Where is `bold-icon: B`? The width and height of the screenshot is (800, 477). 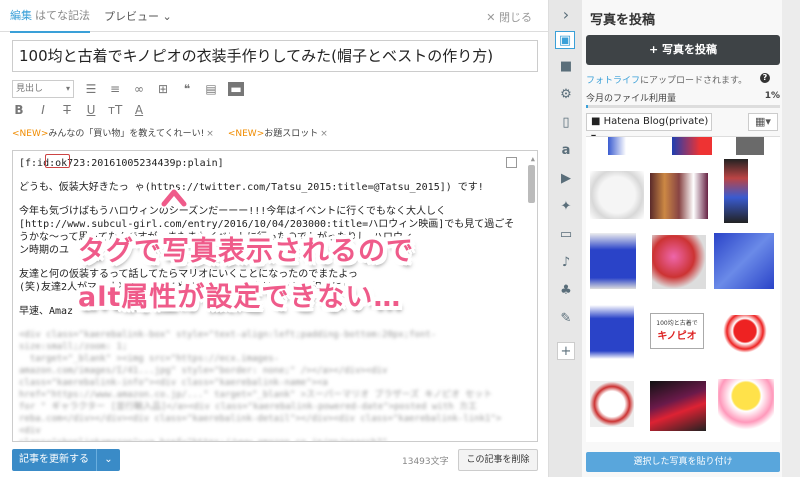 bold-icon: B is located at coordinates (19, 110).